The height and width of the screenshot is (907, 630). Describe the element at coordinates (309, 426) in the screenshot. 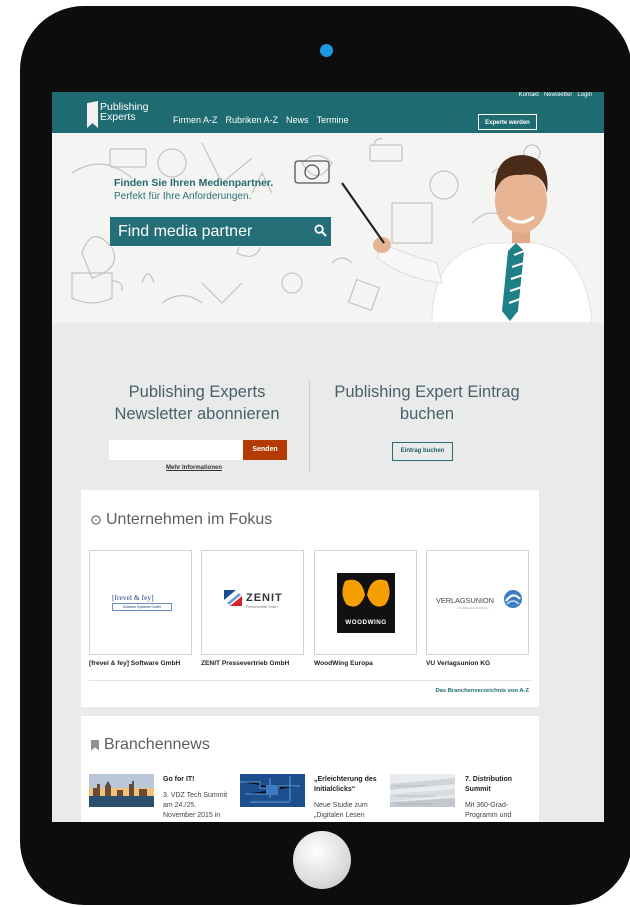

I see `section-divider` at that location.